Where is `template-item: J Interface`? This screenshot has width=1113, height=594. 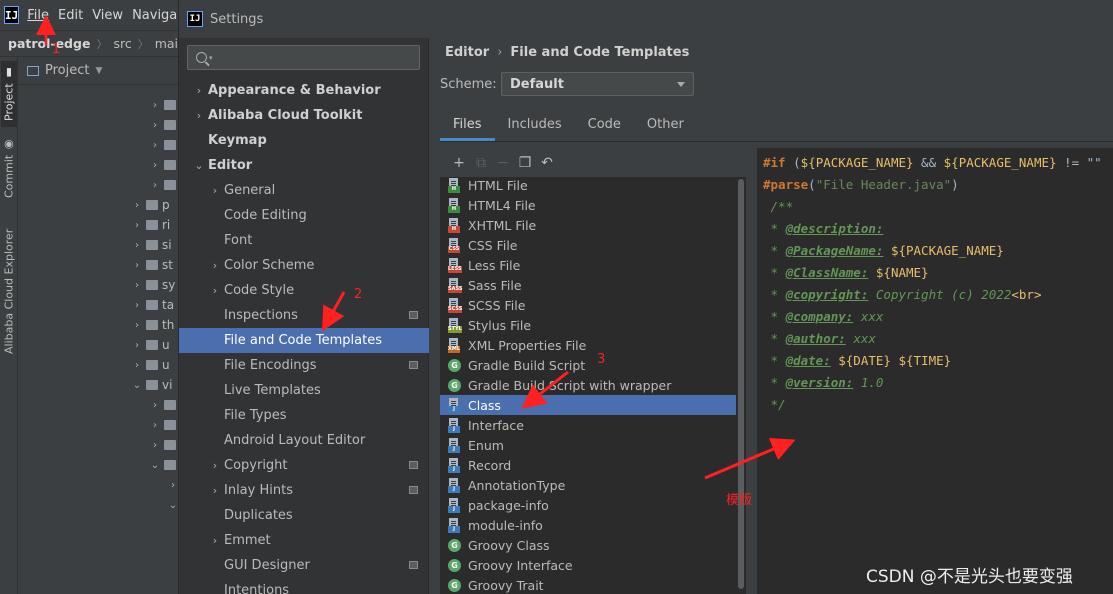 template-item: J Interface is located at coordinates (588, 425).